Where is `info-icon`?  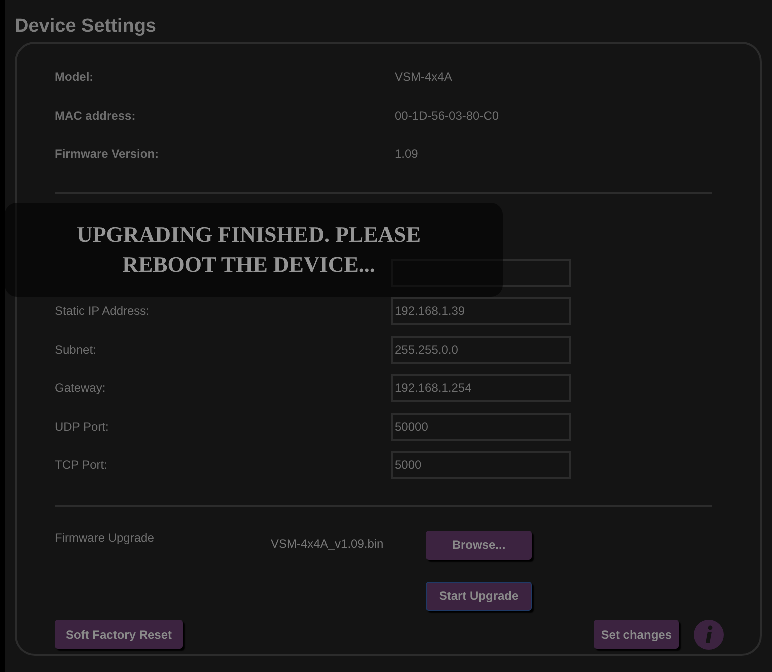 info-icon is located at coordinates (709, 635).